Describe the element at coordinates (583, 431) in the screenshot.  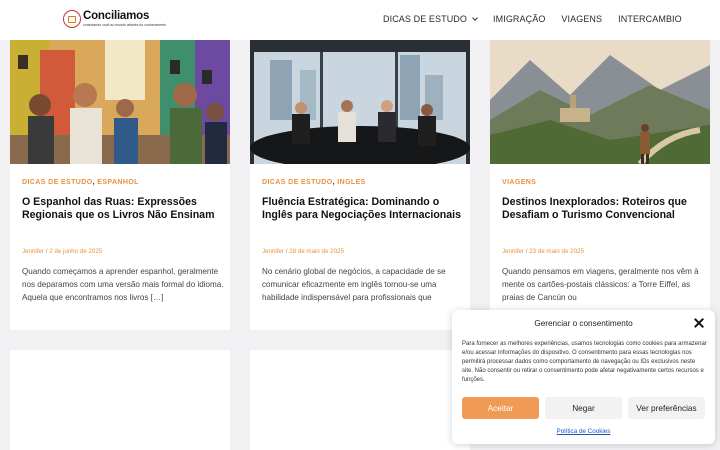
I see `cookie-policy-link: Política de Cookies` at that location.